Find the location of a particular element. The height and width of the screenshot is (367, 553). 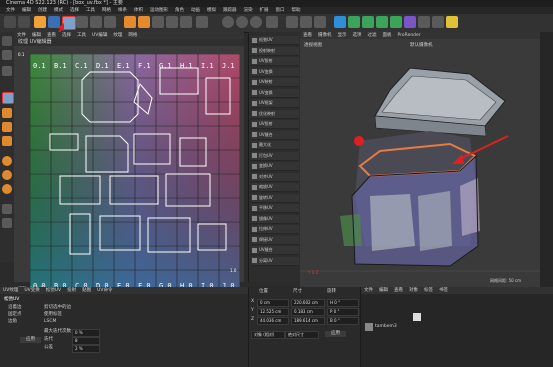

option-lscm: LSCM is located at coordinates (50, 322).